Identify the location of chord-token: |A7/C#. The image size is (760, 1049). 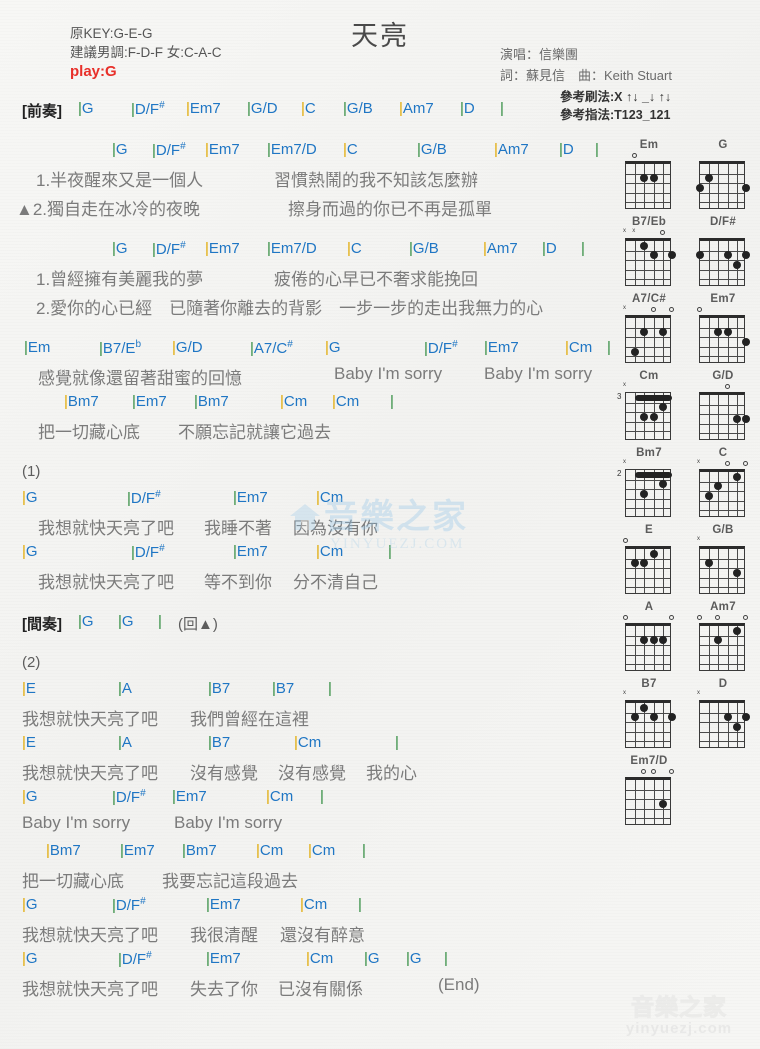
(271, 348).